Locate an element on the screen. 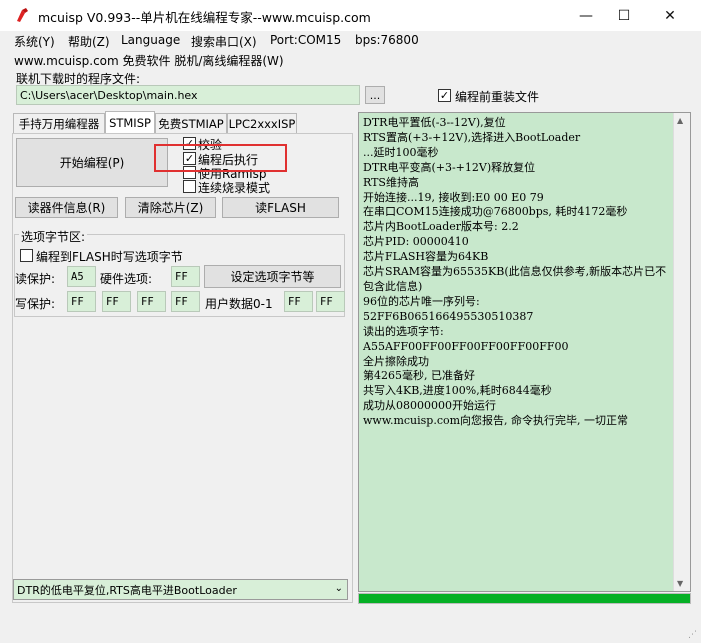 The width and height of the screenshot is (701, 643). menu-port: Port:COM15 is located at coordinates (305, 40).